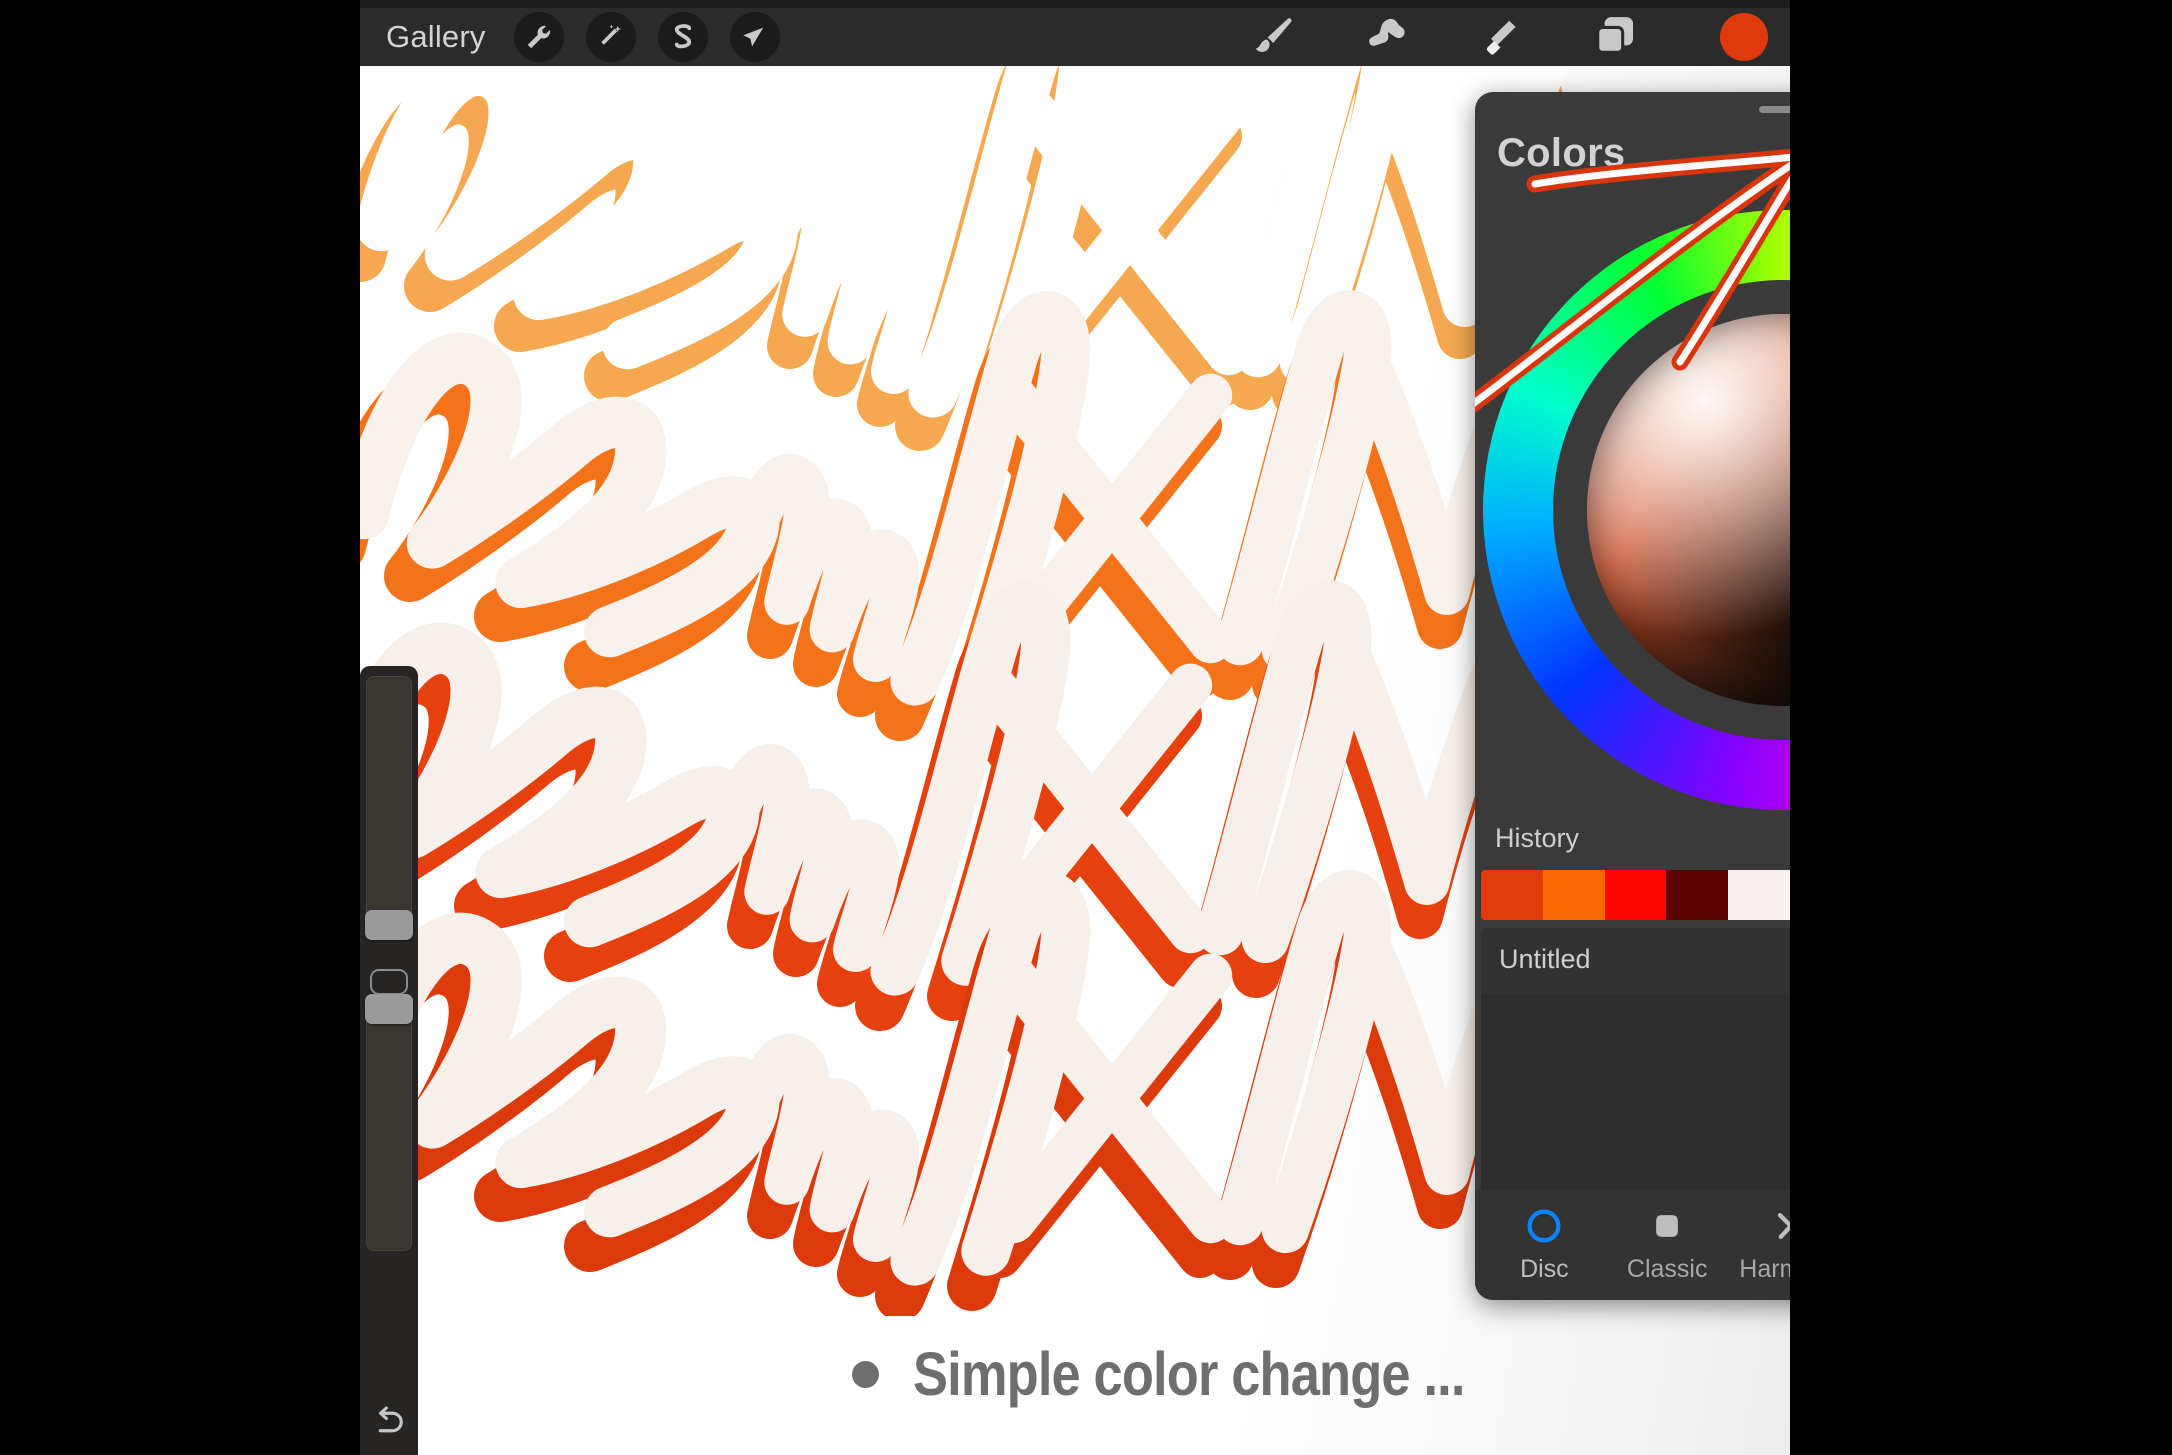 This screenshot has width=2172, height=1455. What do you see at coordinates (1273, 37) in the screenshot?
I see `paint-brush-icon` at bounding box center [1273, 37].